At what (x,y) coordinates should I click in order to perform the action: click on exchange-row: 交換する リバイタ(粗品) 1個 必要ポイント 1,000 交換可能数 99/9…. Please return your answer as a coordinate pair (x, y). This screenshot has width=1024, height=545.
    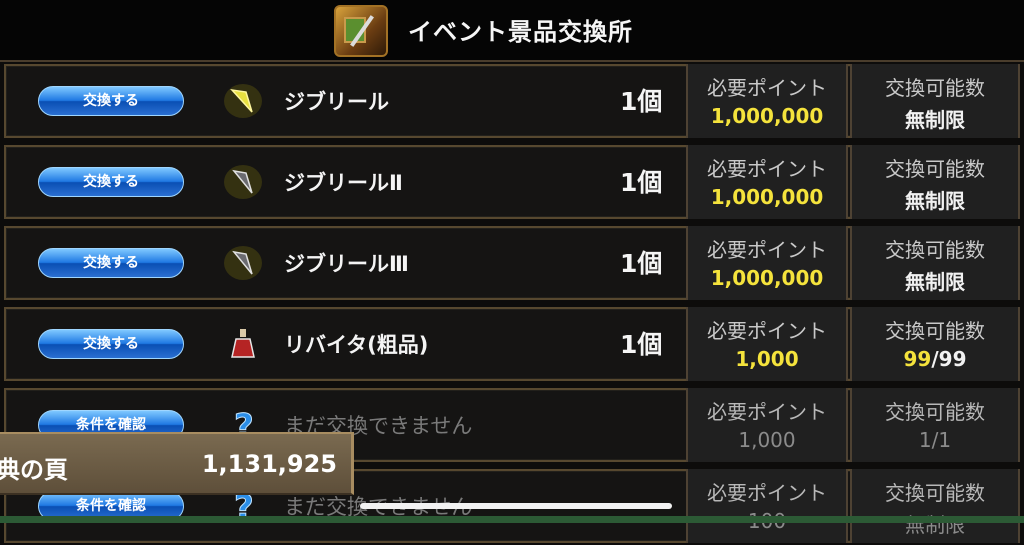
    Looking at the image, I should click on (512, 344).